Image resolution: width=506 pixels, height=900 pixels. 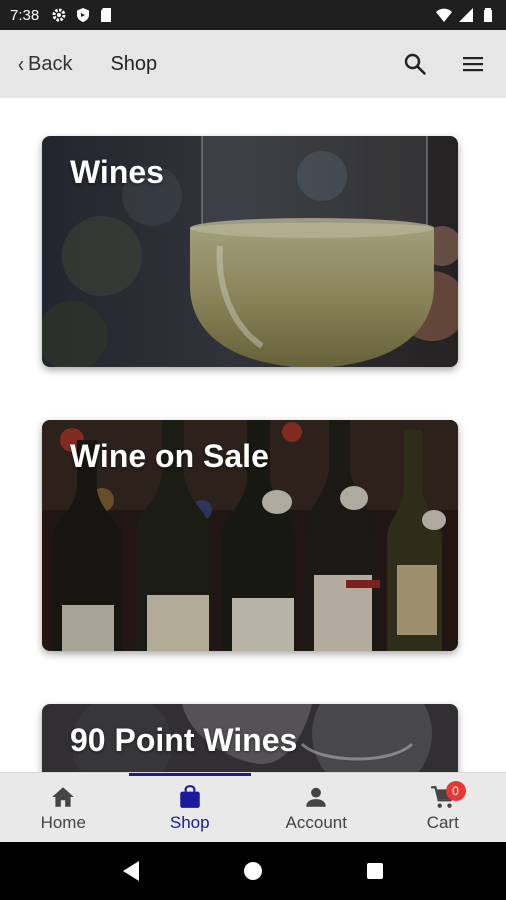 I want to click on back-button: ‹ Back, so click(x=45, y=63).